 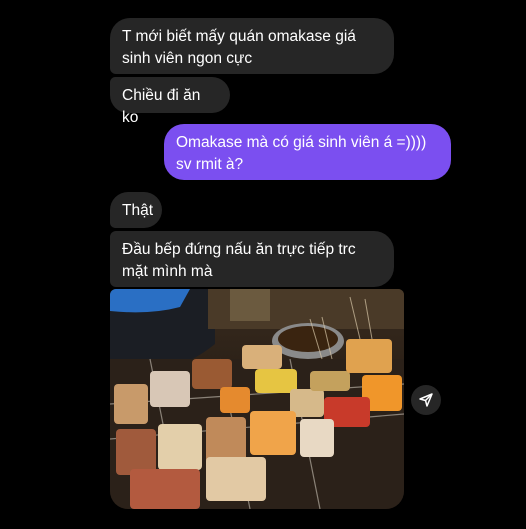 What do you see at coordinates (136, 210) in the screenshot?
I see `message-bubble-incoming: Thật` at bounding box center [136, 210].